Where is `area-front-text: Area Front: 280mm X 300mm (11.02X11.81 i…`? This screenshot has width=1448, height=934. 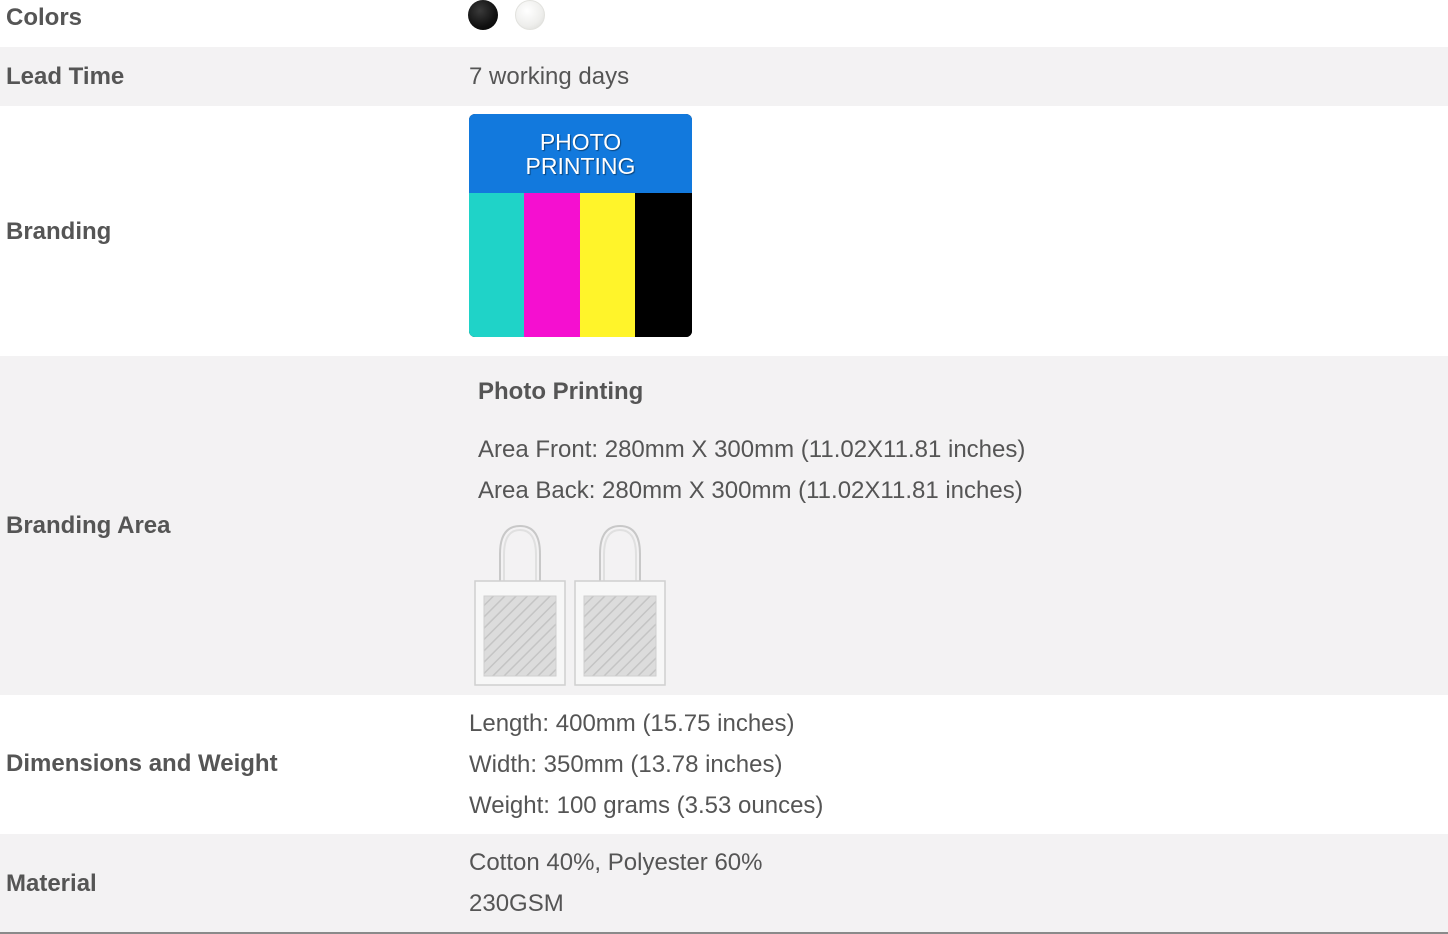 area-front-text: Area Front: 280mm X 300mm (11.02X11.81 i… is located at coordinates (752, 449).